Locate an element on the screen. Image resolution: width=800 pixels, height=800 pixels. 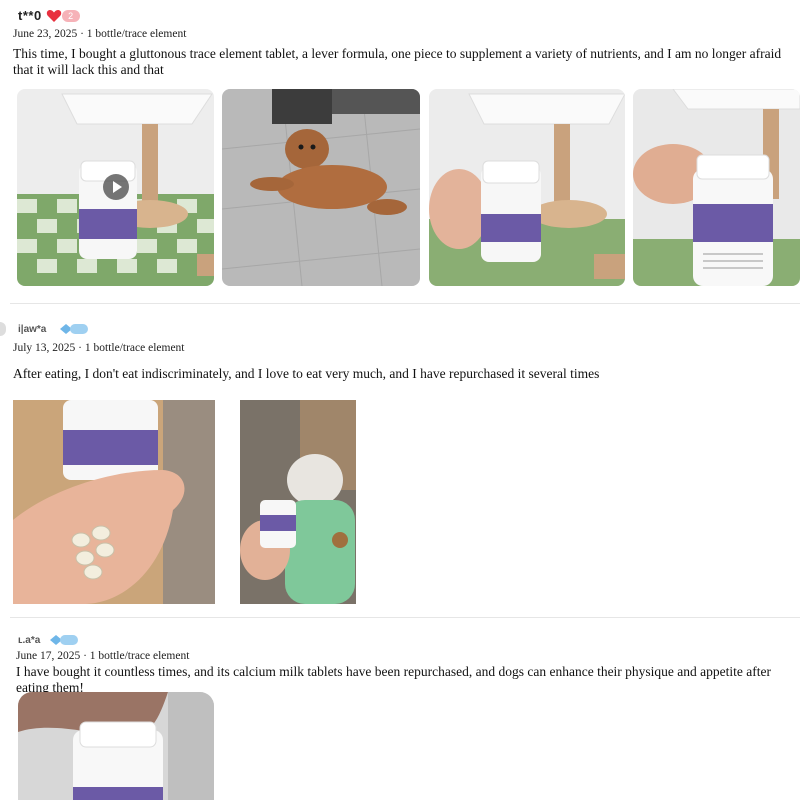
review-photo-bottle-closeup is located at coordinates (716, 187).